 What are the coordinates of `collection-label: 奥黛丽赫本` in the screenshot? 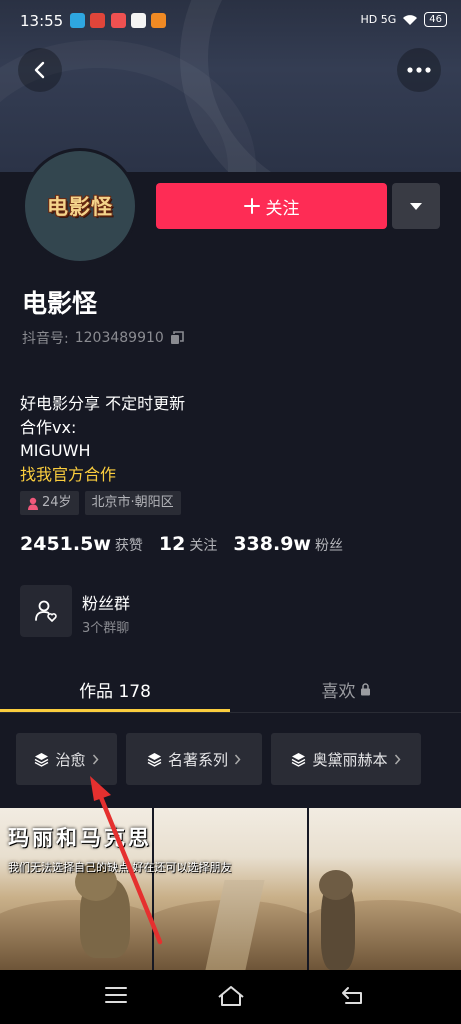 It's located at (350, 759).